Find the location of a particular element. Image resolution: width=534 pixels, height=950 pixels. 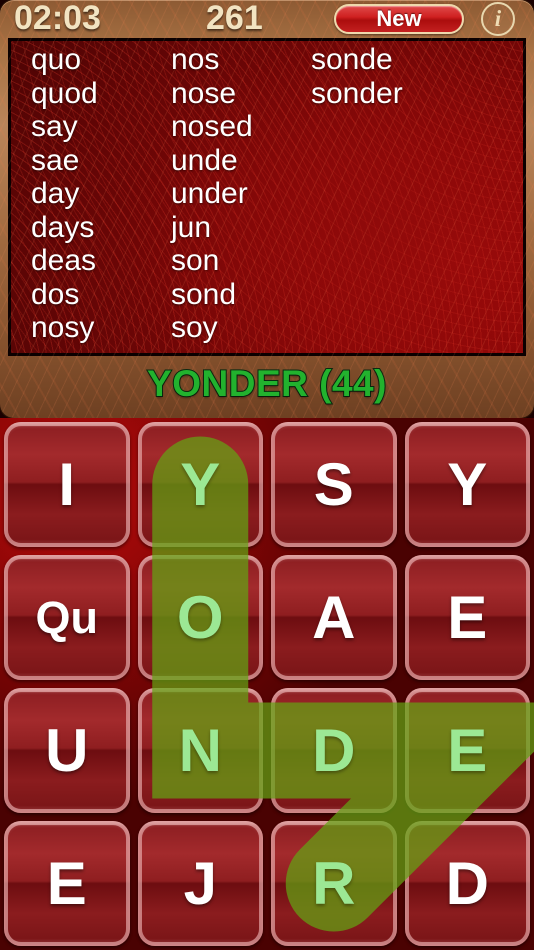

score-display: 261 is located at coordinates (234, 18).